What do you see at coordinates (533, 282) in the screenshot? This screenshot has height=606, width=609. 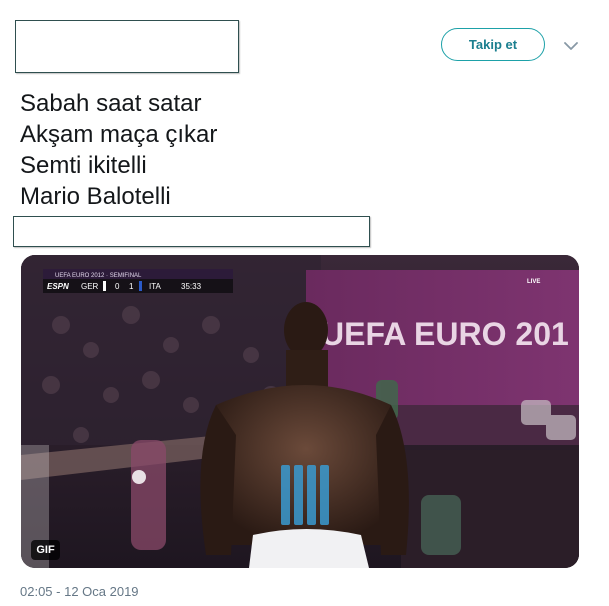 I see `live-label: LIVE` at bounding box center [533, 282].